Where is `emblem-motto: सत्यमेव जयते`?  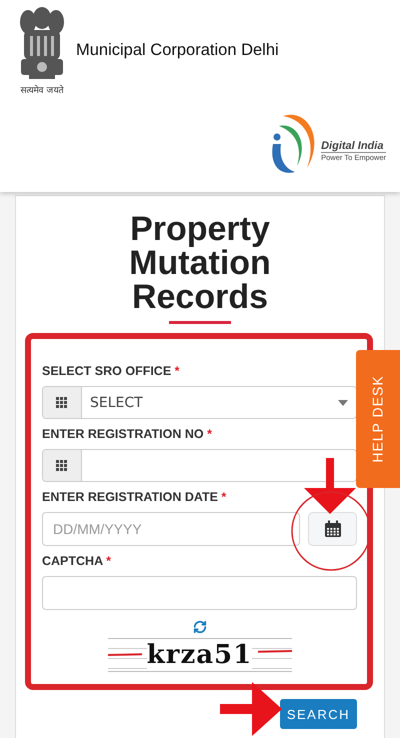
emblem-motto: सत्यमेव जयते is located at coordinates (42, 90).